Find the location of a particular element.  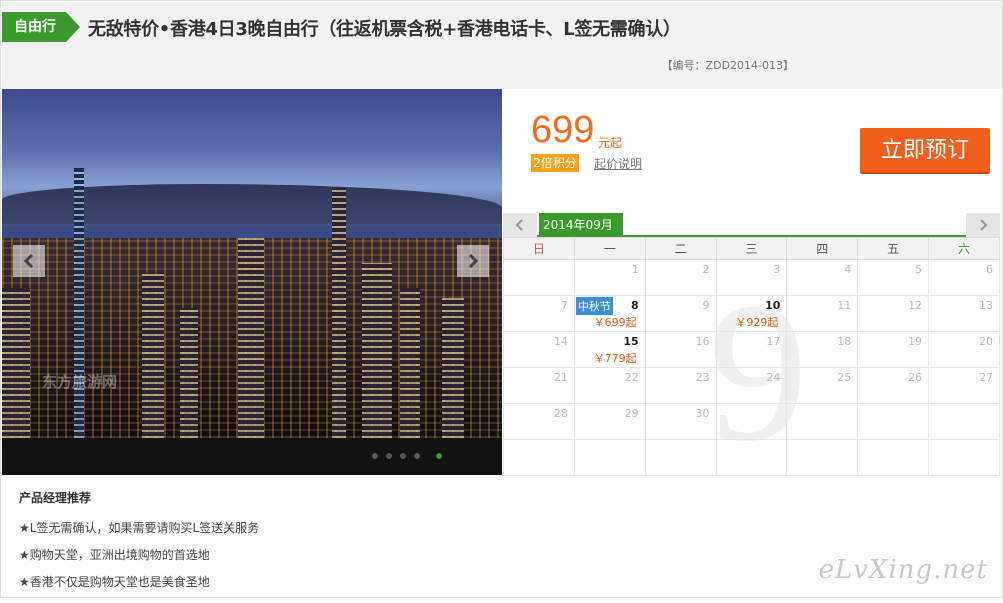

gallery-dot-active is located at coordinates (439, 456).